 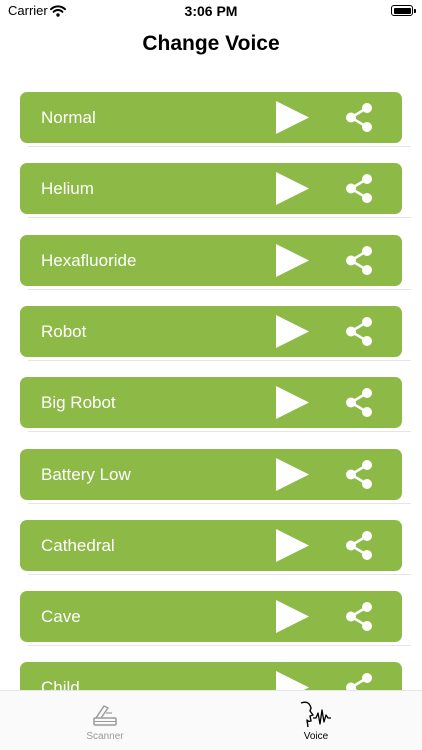 I want to click on voice-row-hexafluoride: Hexafluoride, so click(x=211, y=254).